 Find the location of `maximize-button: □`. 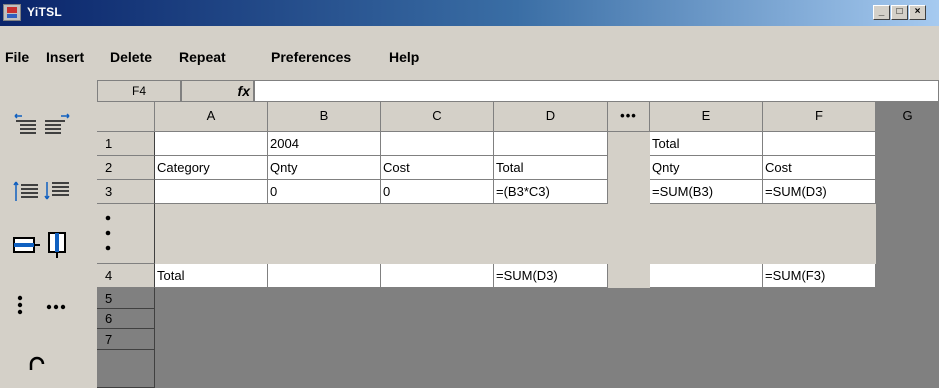

maximize-button: □ is located at coordinates (899, 12).